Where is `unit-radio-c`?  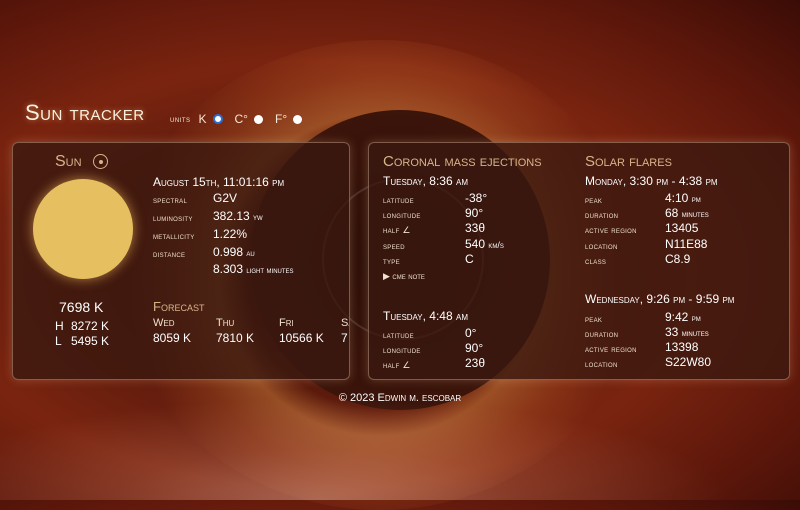 unit-radio-c is located at coordinates (258, 119).